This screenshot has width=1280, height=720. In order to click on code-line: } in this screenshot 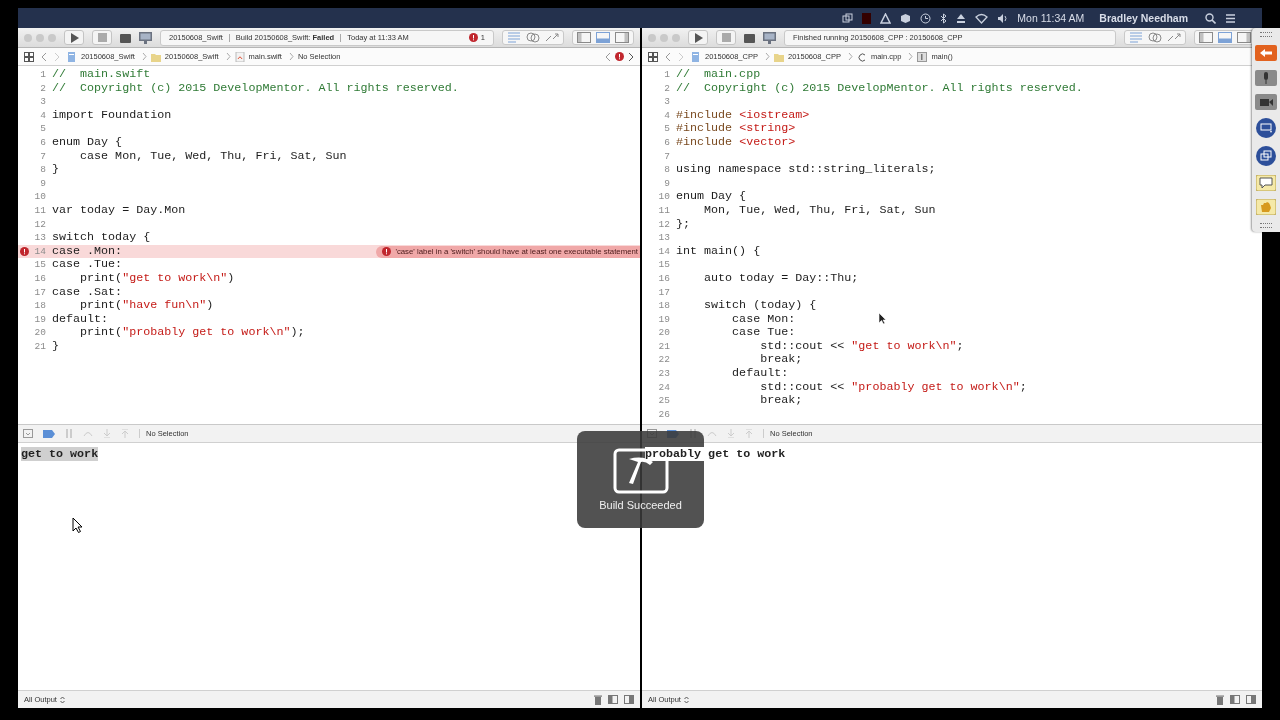, I will do `click(55, 346)`.